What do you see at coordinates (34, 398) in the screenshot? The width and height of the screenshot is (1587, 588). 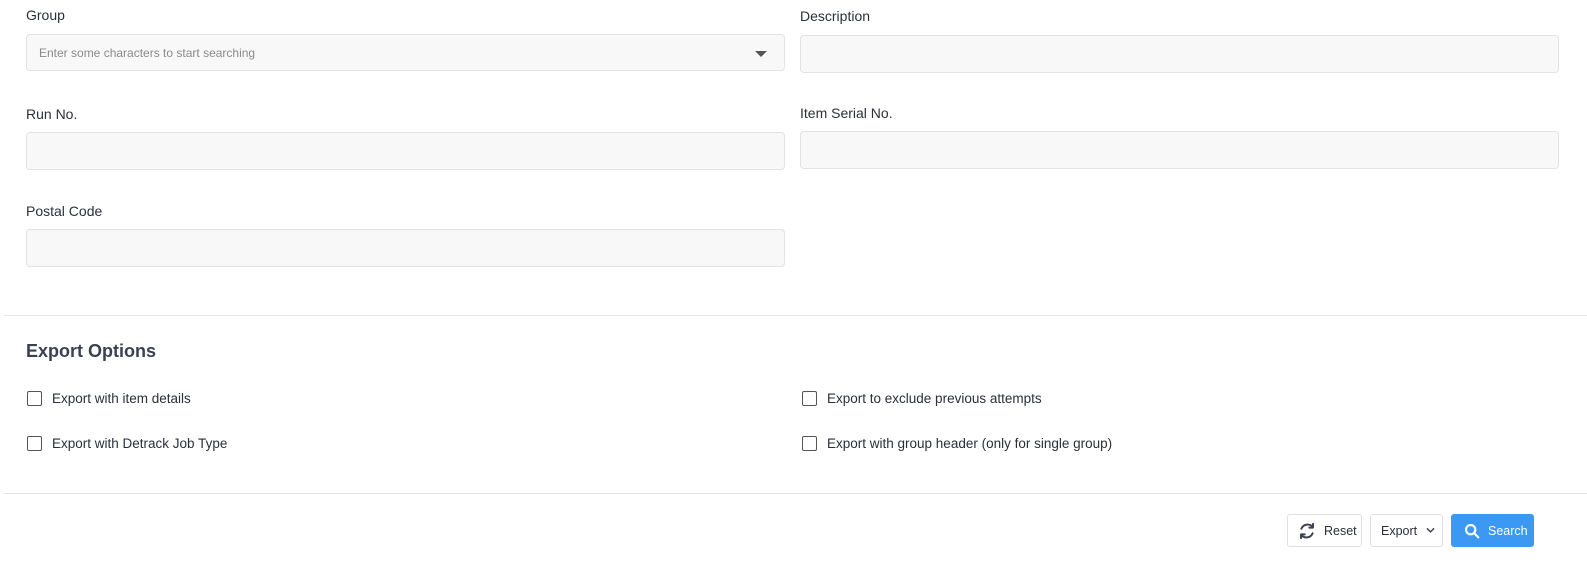 I see `export-item-details-checkbox` at bounding box center [34, 398].